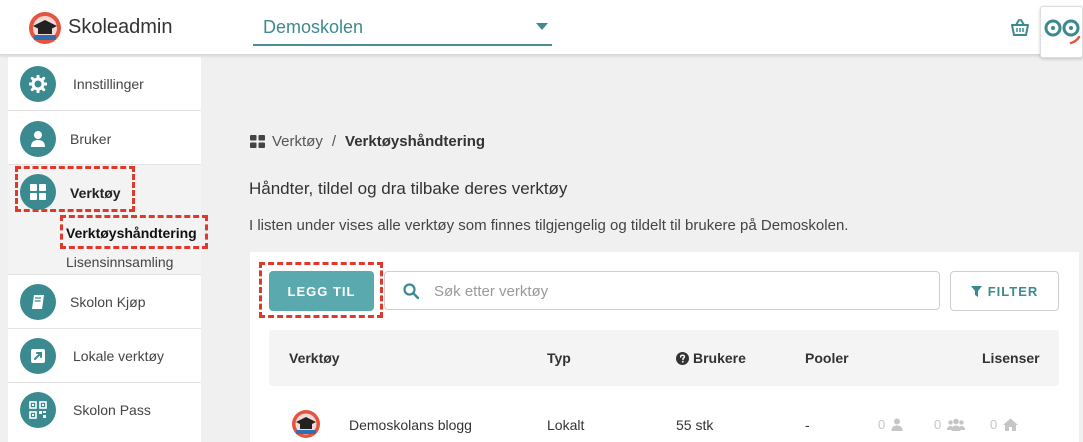  What do you see at coordinates (321, 290) in the screenshot?
I see `highlight-add-button` at bounding box center [321, 290].